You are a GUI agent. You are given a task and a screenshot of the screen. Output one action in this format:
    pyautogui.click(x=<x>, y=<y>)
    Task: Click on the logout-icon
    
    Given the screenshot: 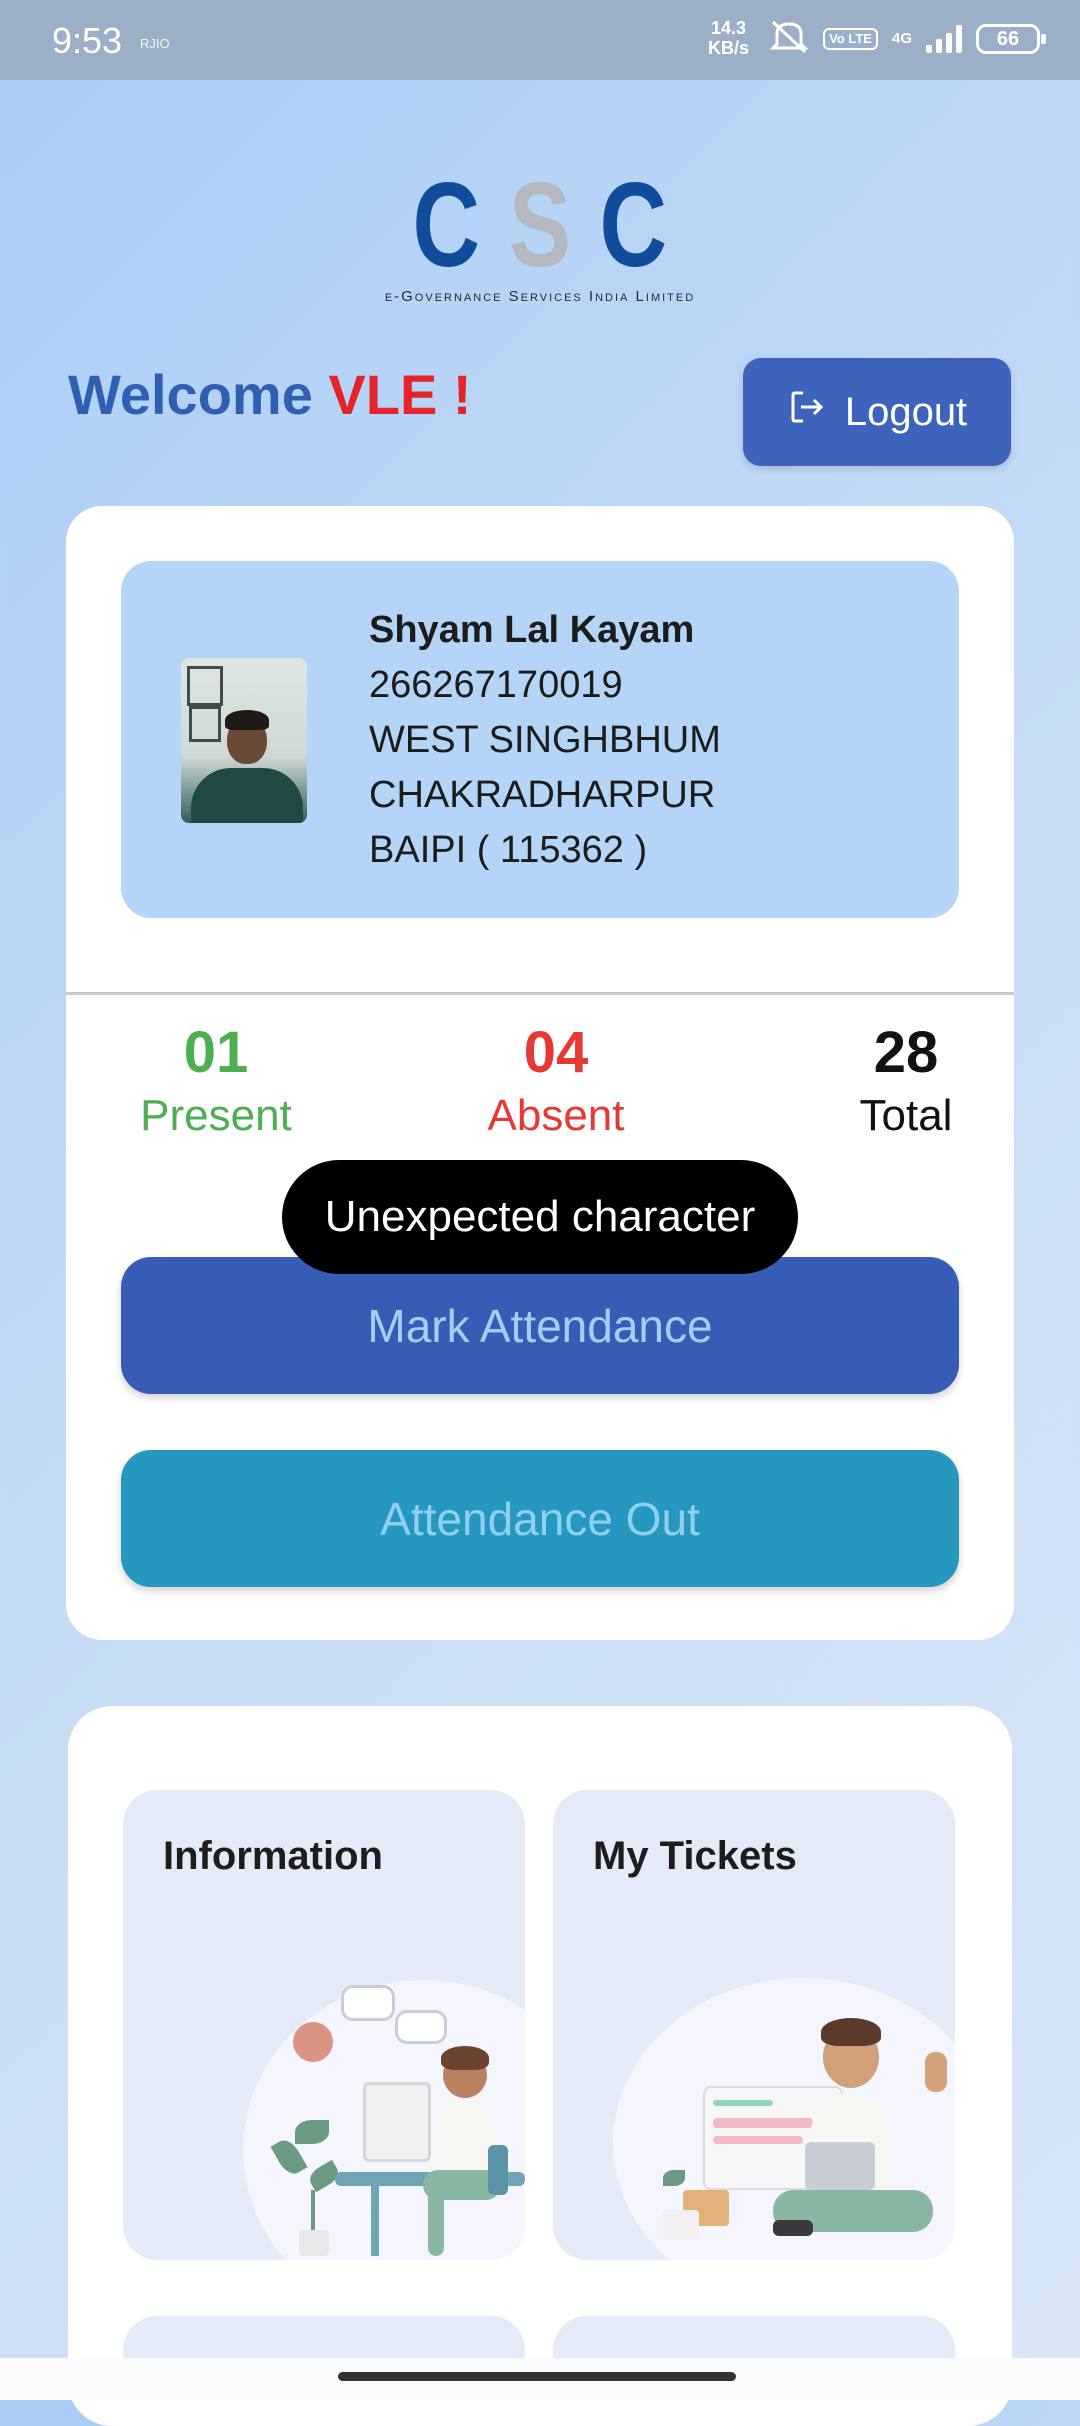 What is the action you would take?
    pyautogui.click(x=807, y=412)
    